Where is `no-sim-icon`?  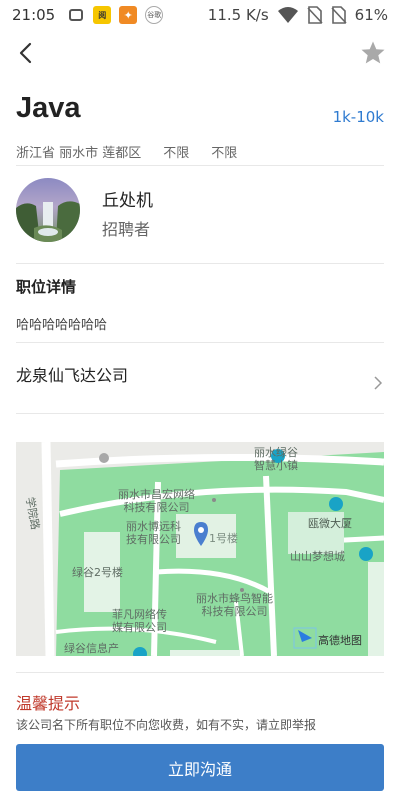
no-sim-icon is located at coordinates (315, 15).